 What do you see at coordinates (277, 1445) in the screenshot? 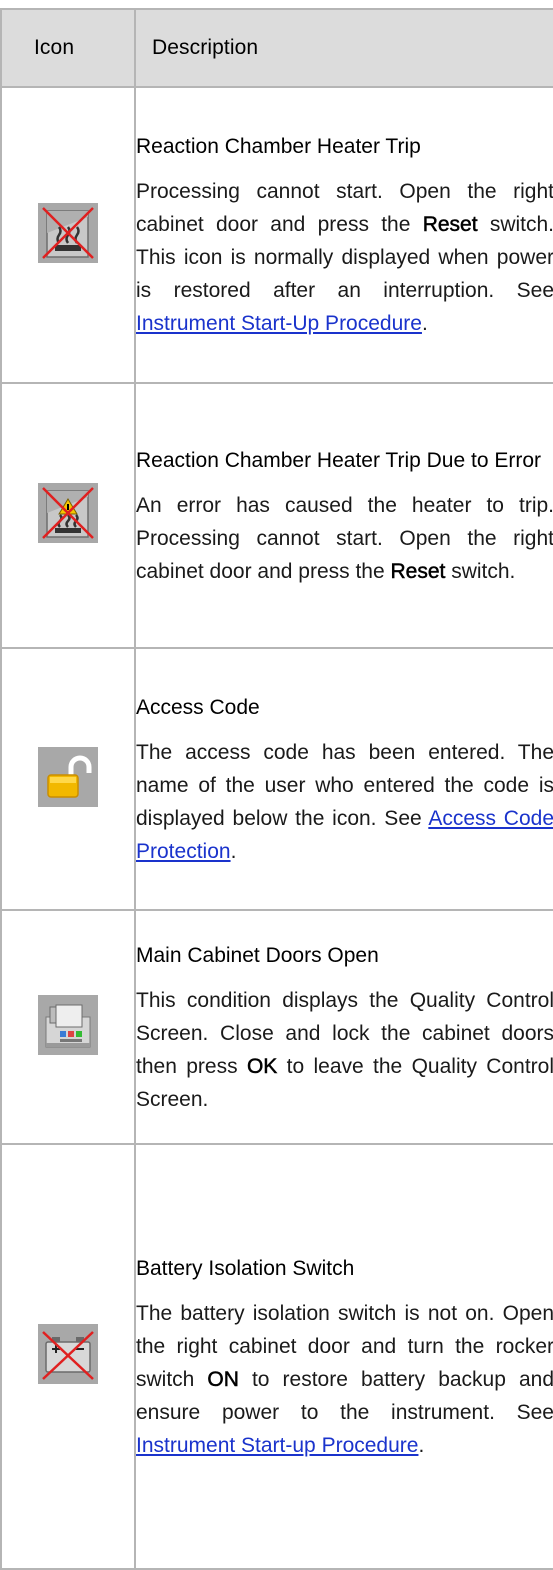
I see `instrument-start-up-link: Instrument Start-up Procedure` at bounding box center [277, 1445].